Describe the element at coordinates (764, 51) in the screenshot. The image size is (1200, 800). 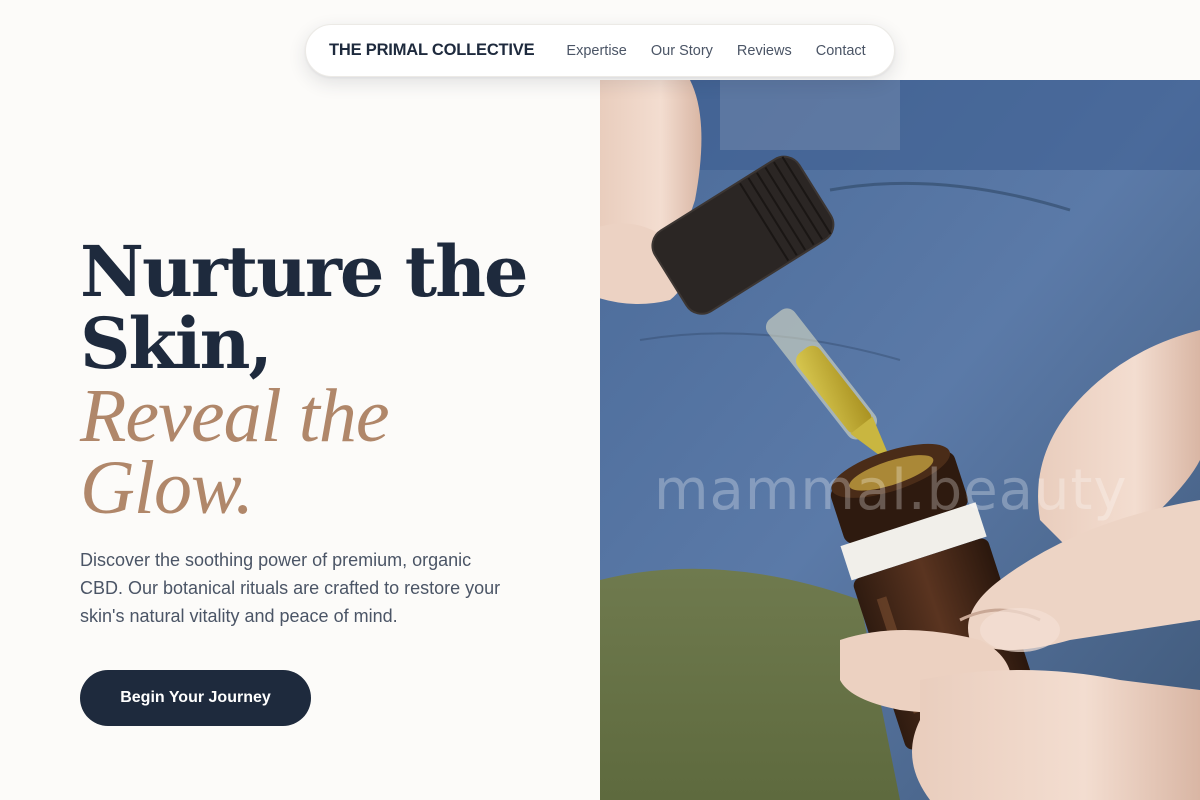
I see `nav-link-reviews: Reviews` at that location.